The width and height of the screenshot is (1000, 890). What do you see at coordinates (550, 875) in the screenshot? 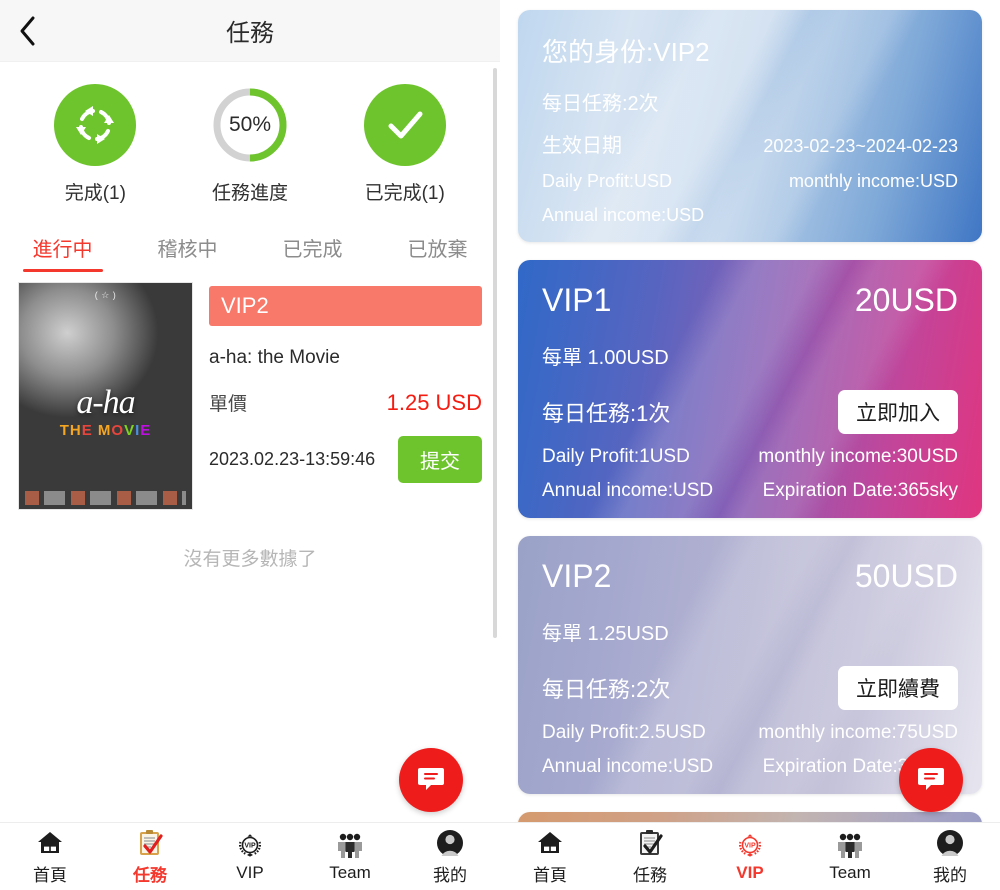
I see `nav-label: 首頁` at bounding box center [550, 875].